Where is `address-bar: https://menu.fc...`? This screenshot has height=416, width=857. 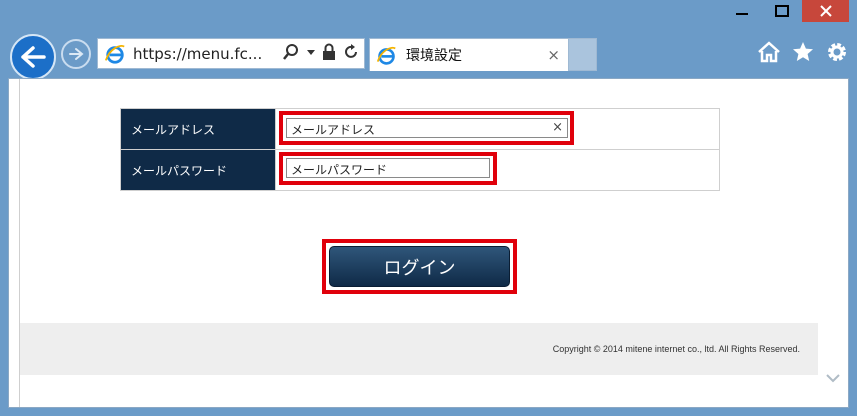 address-bar: https://menu.fc... is located at coordinates (231, 53).